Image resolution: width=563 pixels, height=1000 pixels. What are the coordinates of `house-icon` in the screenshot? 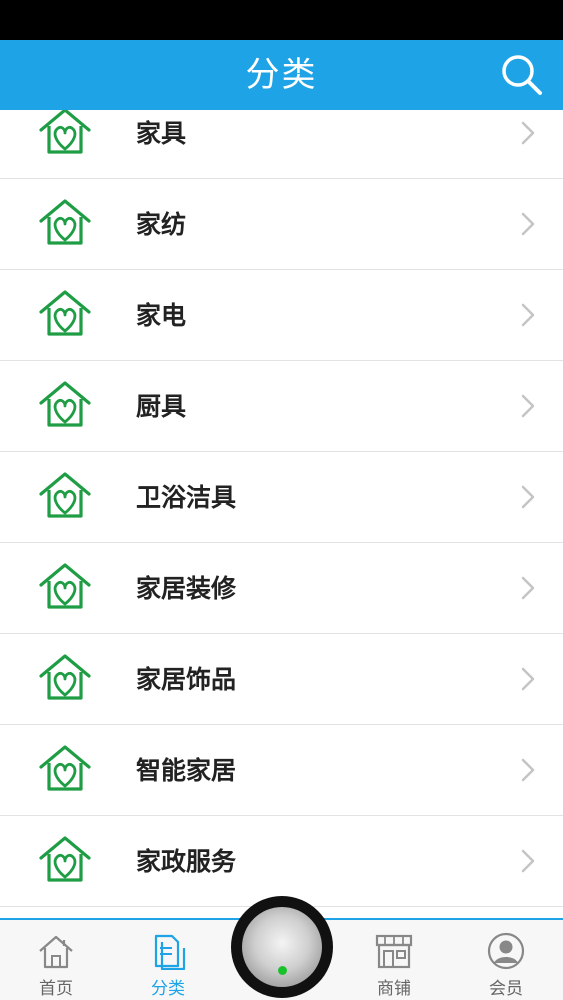 It's located at (56, 952).